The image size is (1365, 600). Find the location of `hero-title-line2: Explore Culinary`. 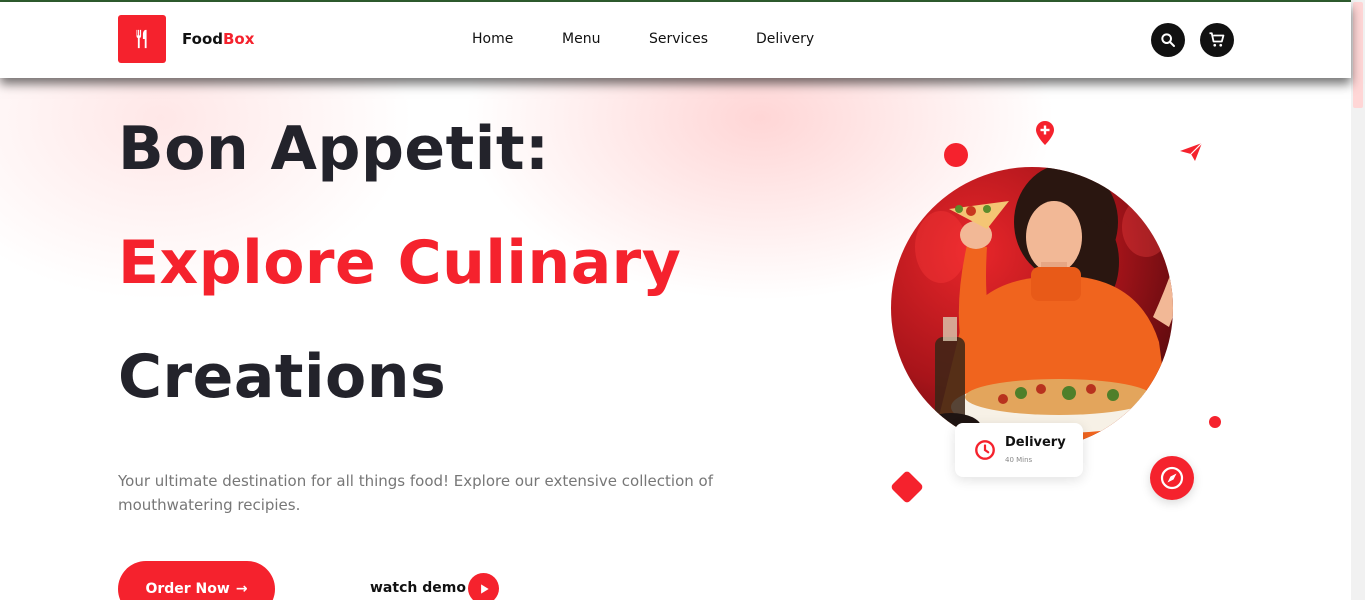

hero-title-line2: Explore Culinary is located at coordinates (400, 263).